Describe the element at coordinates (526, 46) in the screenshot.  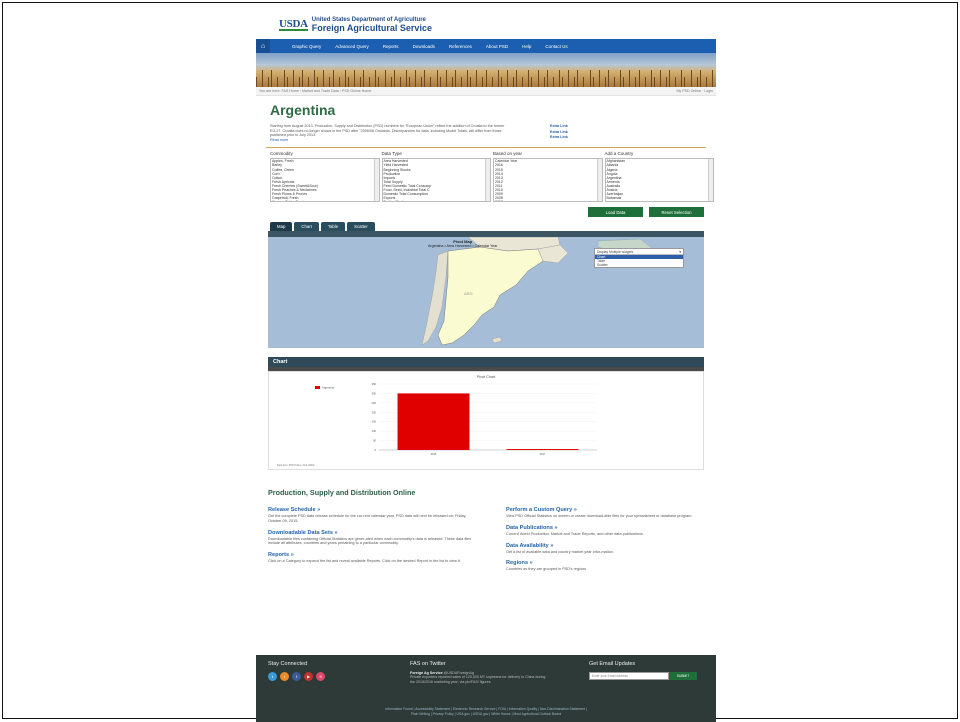
I see `nav-help: Help` at that location.